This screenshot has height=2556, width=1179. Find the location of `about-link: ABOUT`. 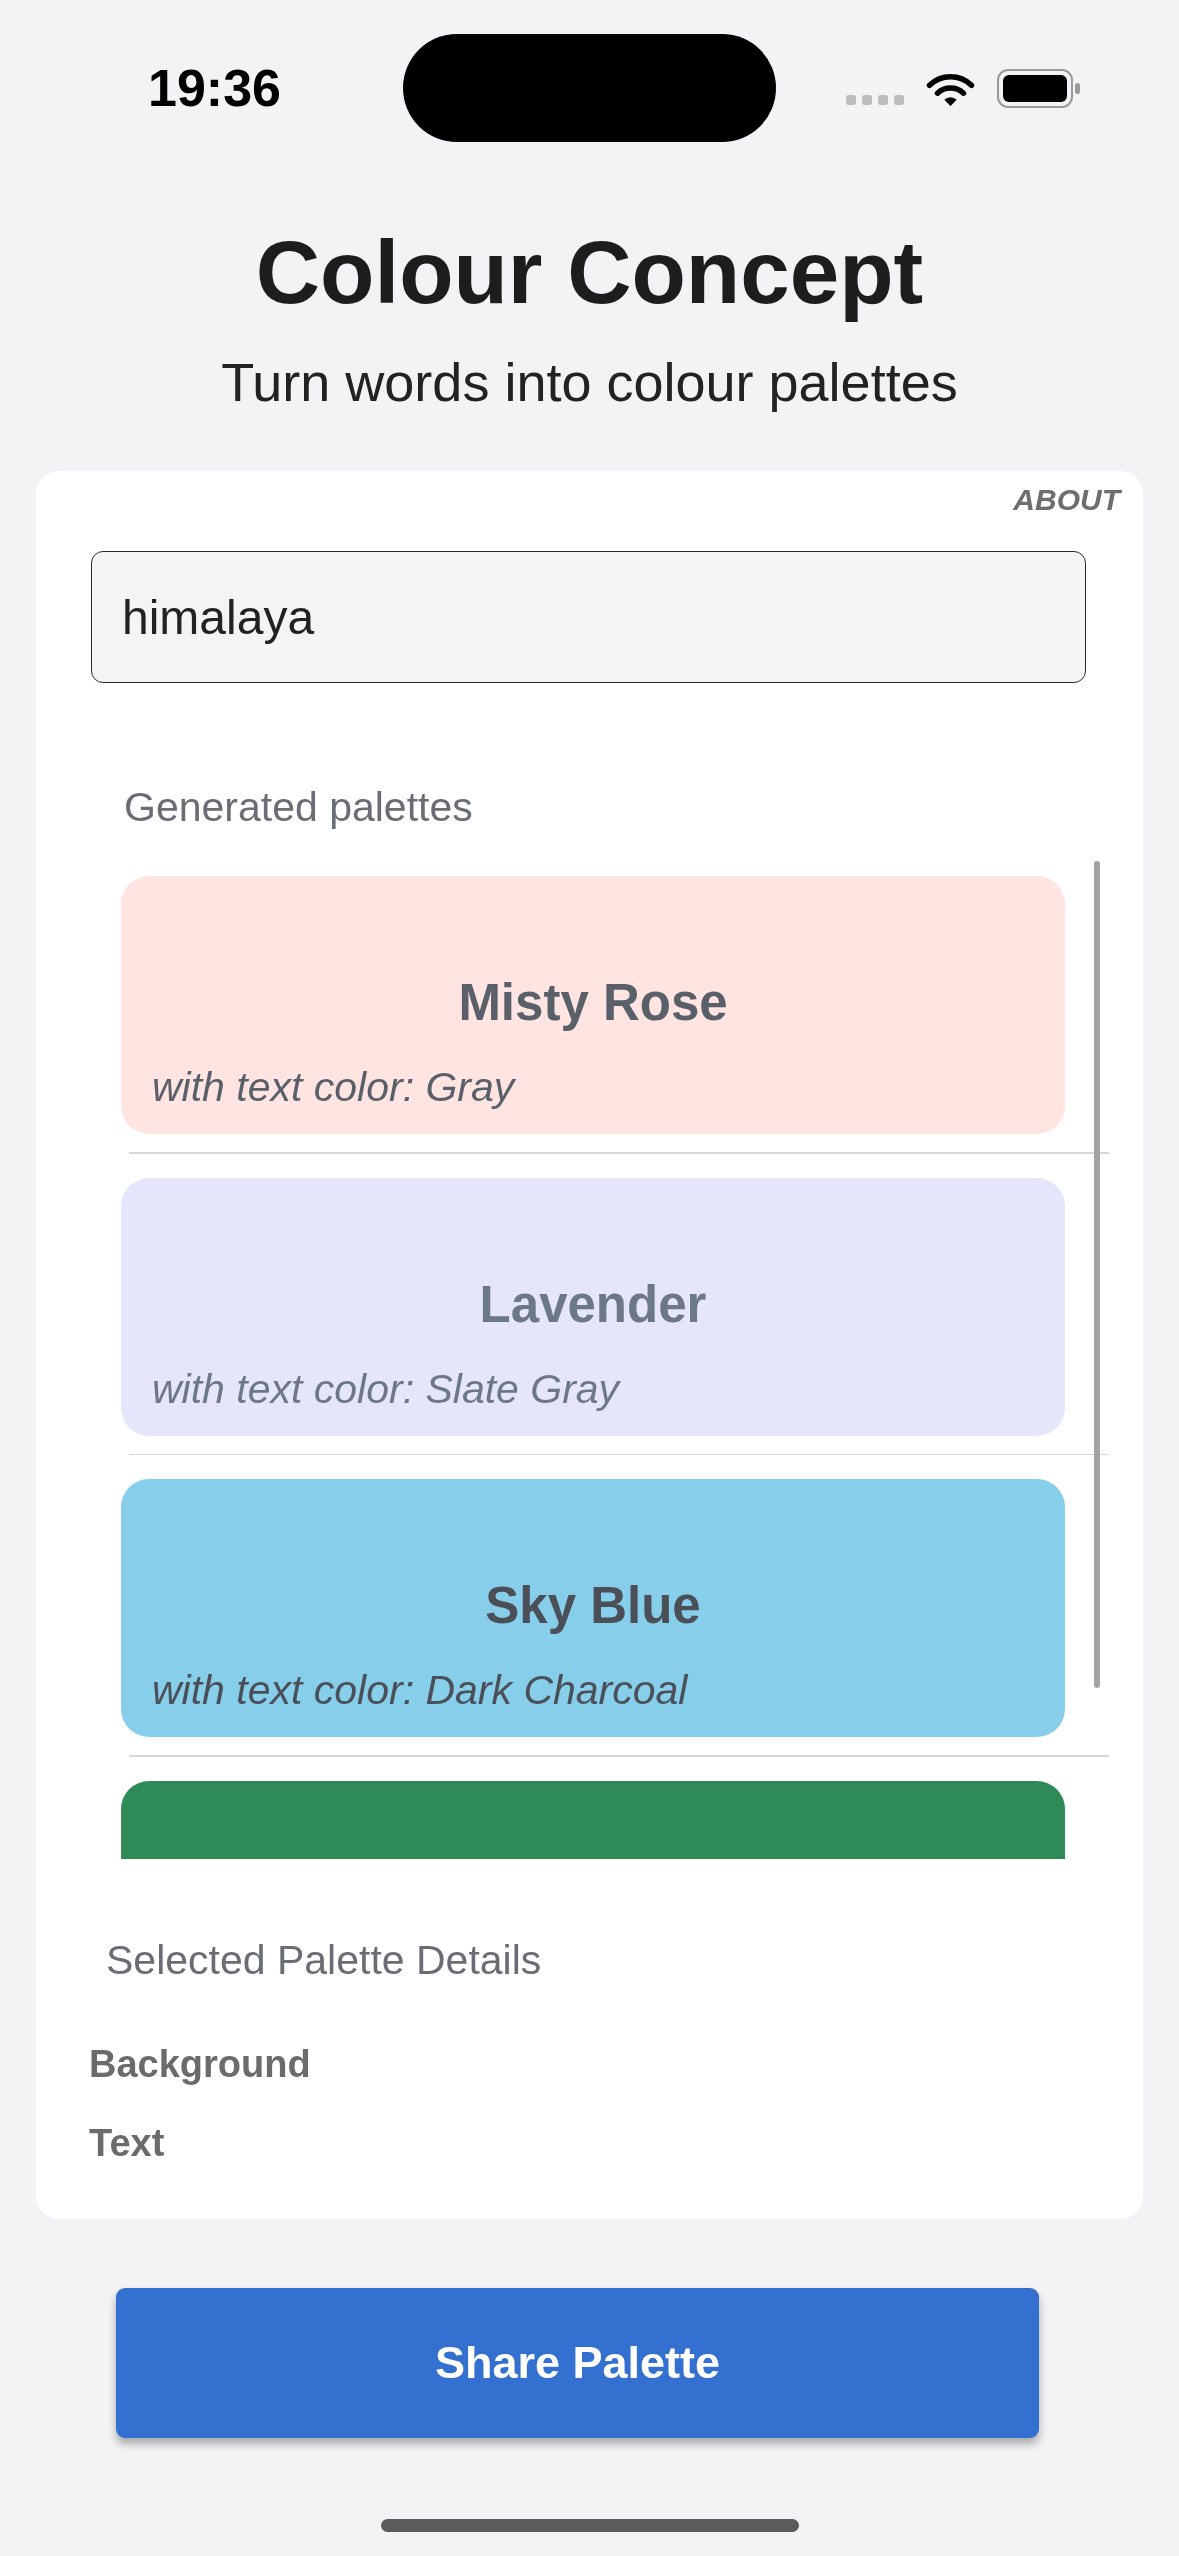

about-link: ABOUT is located at coordinates (1066, 500).